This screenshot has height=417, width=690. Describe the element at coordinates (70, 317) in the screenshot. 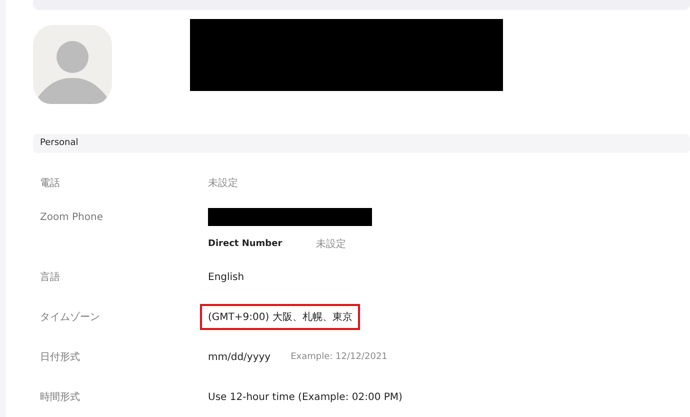

I see `field-label: タイムゾーン` at that location.